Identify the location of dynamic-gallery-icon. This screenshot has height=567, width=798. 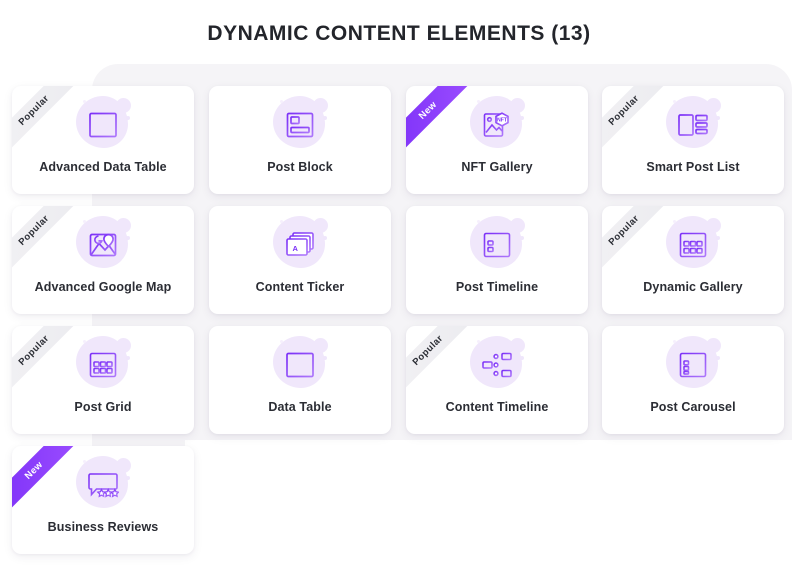
(693, 245).